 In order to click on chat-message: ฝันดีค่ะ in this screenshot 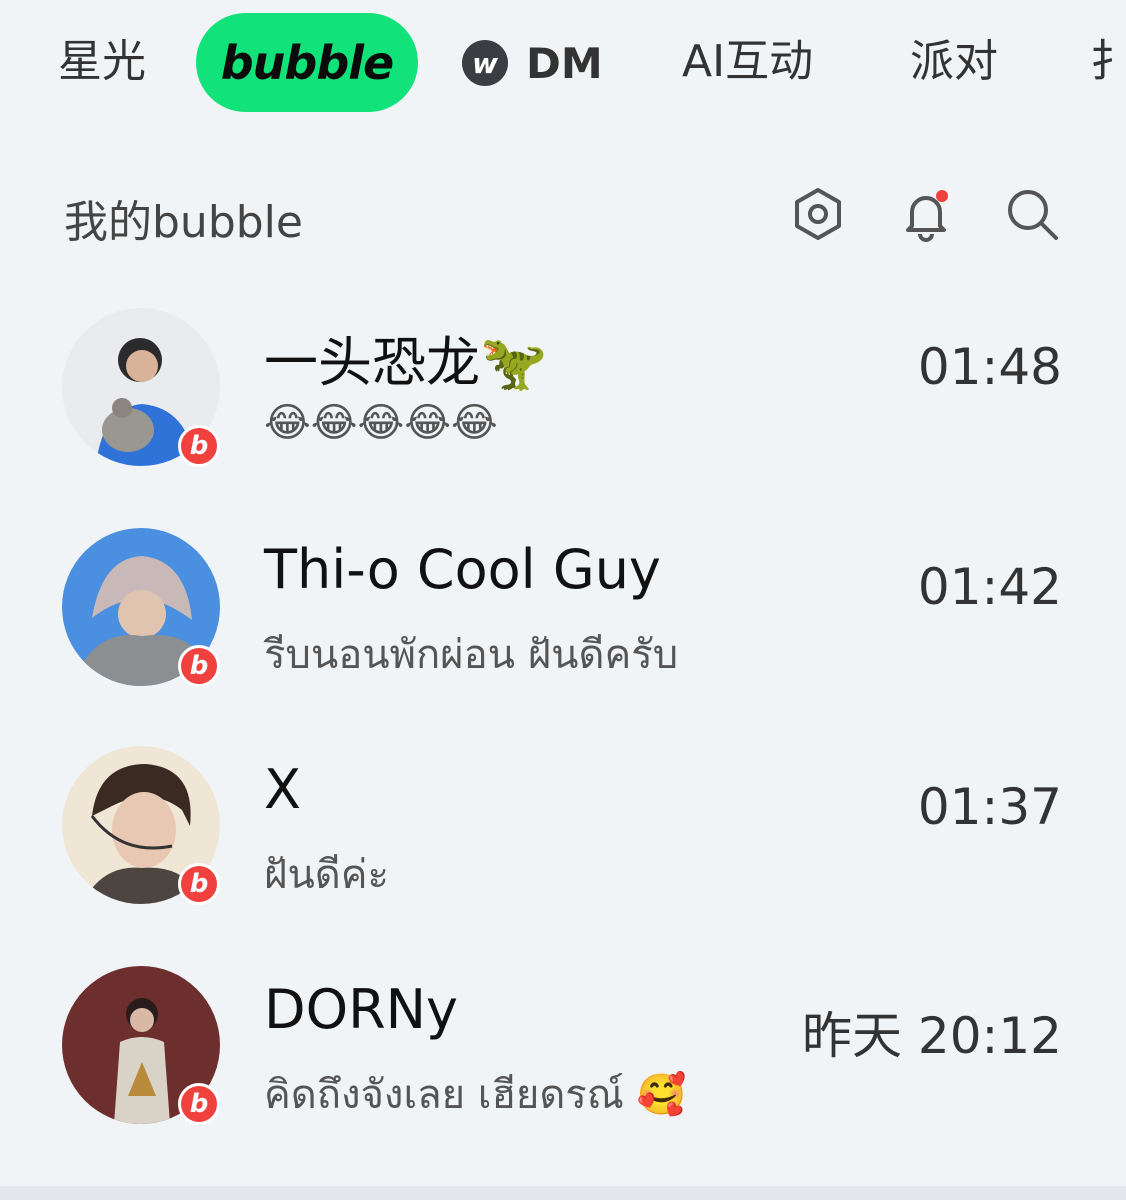, I will do `click(326, 875)`.